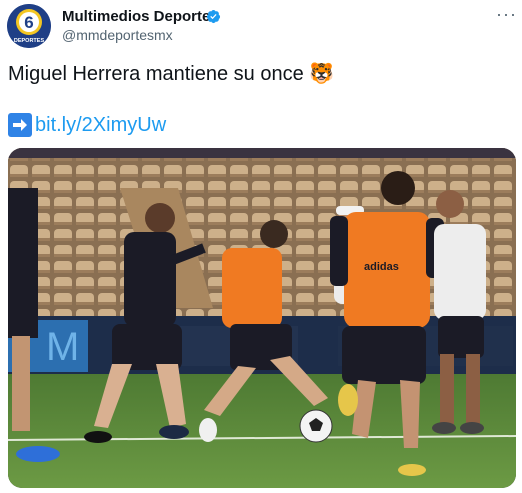 The width and height of the screenshot is (522, 493). Describe the element at coordinates (20, 125) in the screenshot. I see `right-arrow-emoji-icon` at that location.